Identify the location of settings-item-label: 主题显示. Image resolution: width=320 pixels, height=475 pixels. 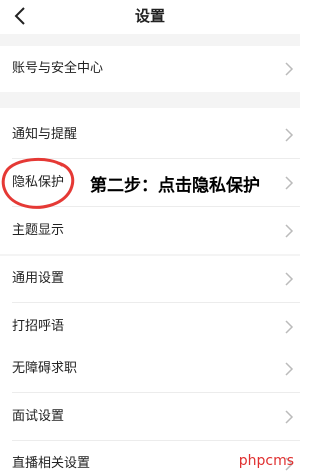
(38, 230).